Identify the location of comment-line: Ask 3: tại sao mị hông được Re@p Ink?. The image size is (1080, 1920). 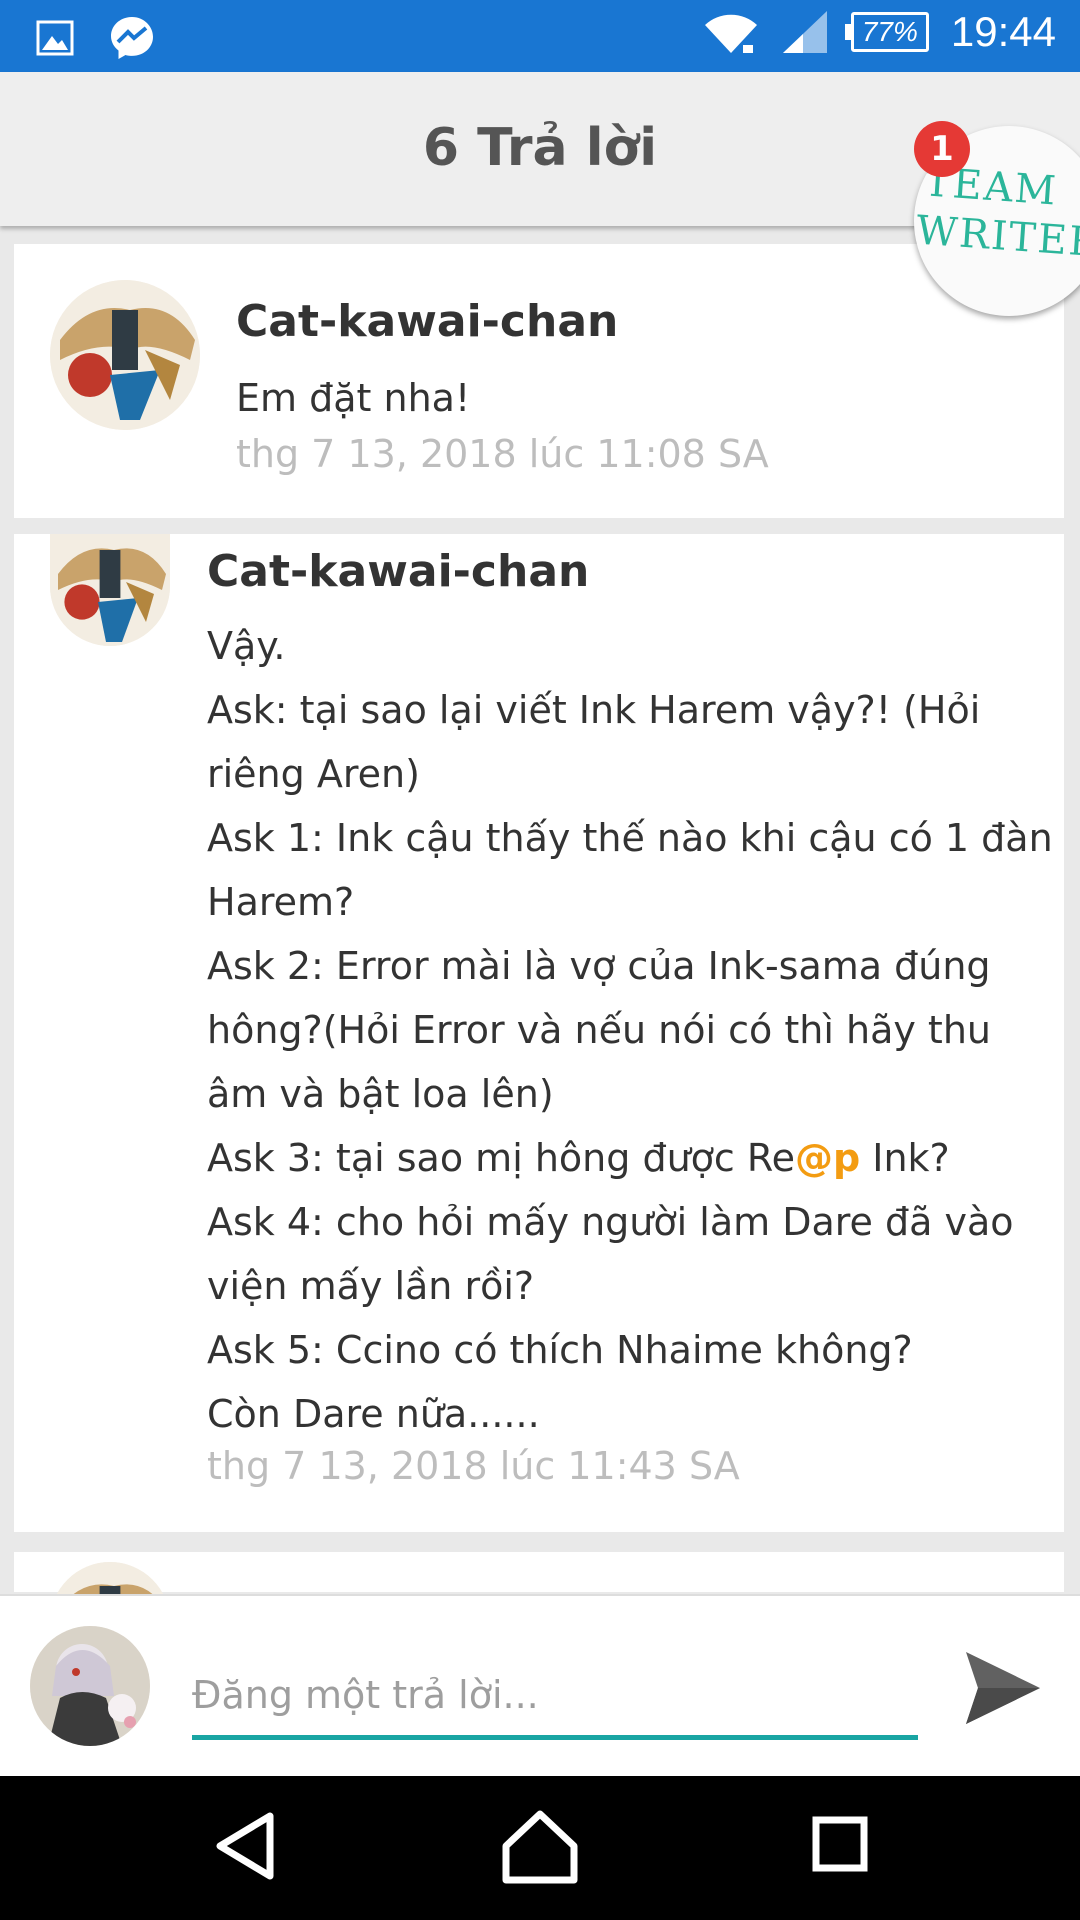
(630, 1158).